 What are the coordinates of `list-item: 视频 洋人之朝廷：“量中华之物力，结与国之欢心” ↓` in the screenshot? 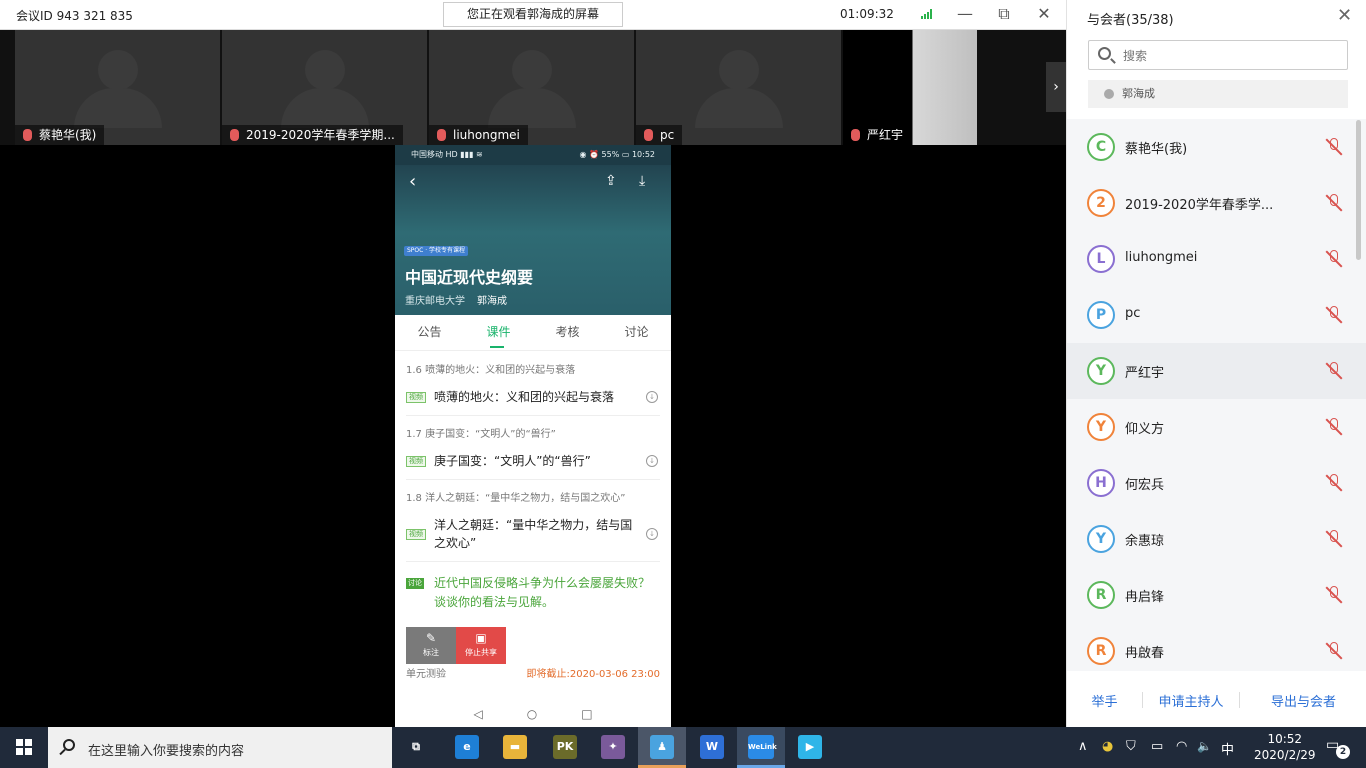 It's located at (533, 539).